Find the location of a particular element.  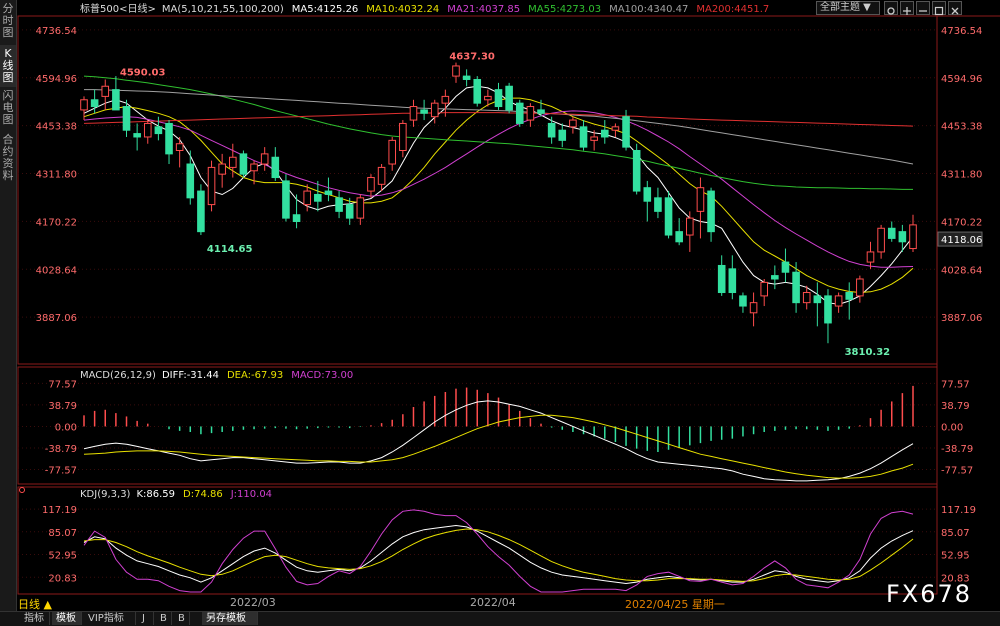

legend-item: MA5:4125.26 is located at coordinates (325, 9).